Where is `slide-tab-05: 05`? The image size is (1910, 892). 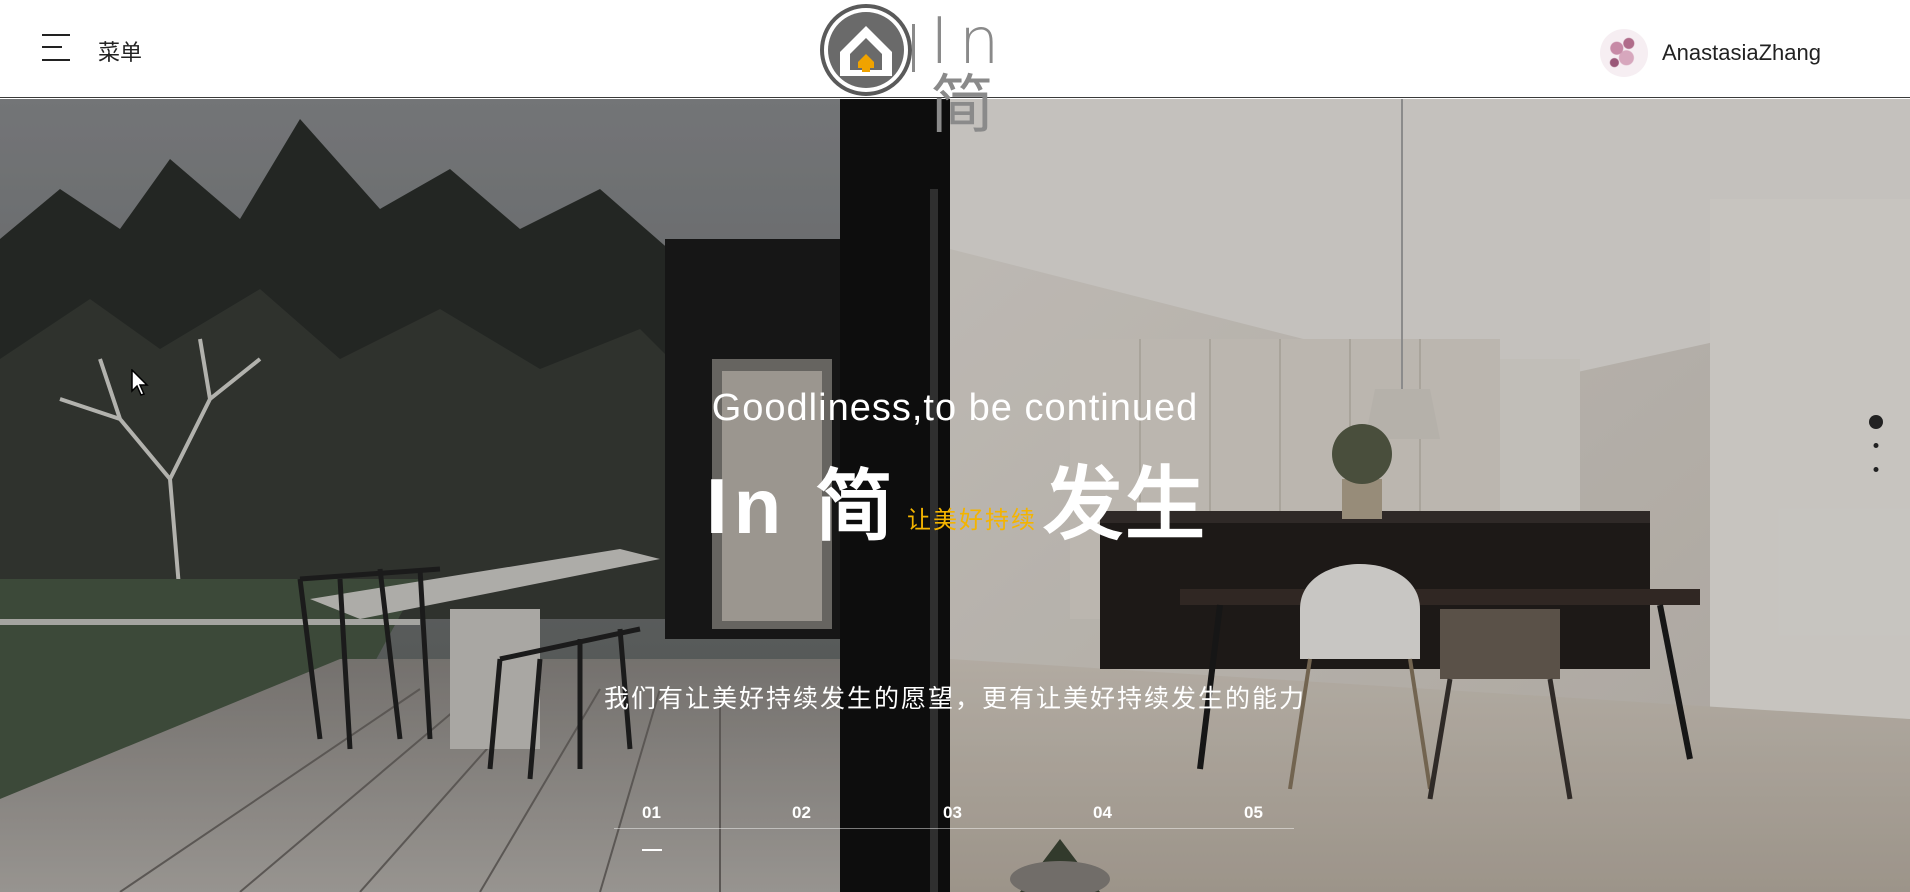
slide-tab-05: 05 is located at coordinates (1253, 813).